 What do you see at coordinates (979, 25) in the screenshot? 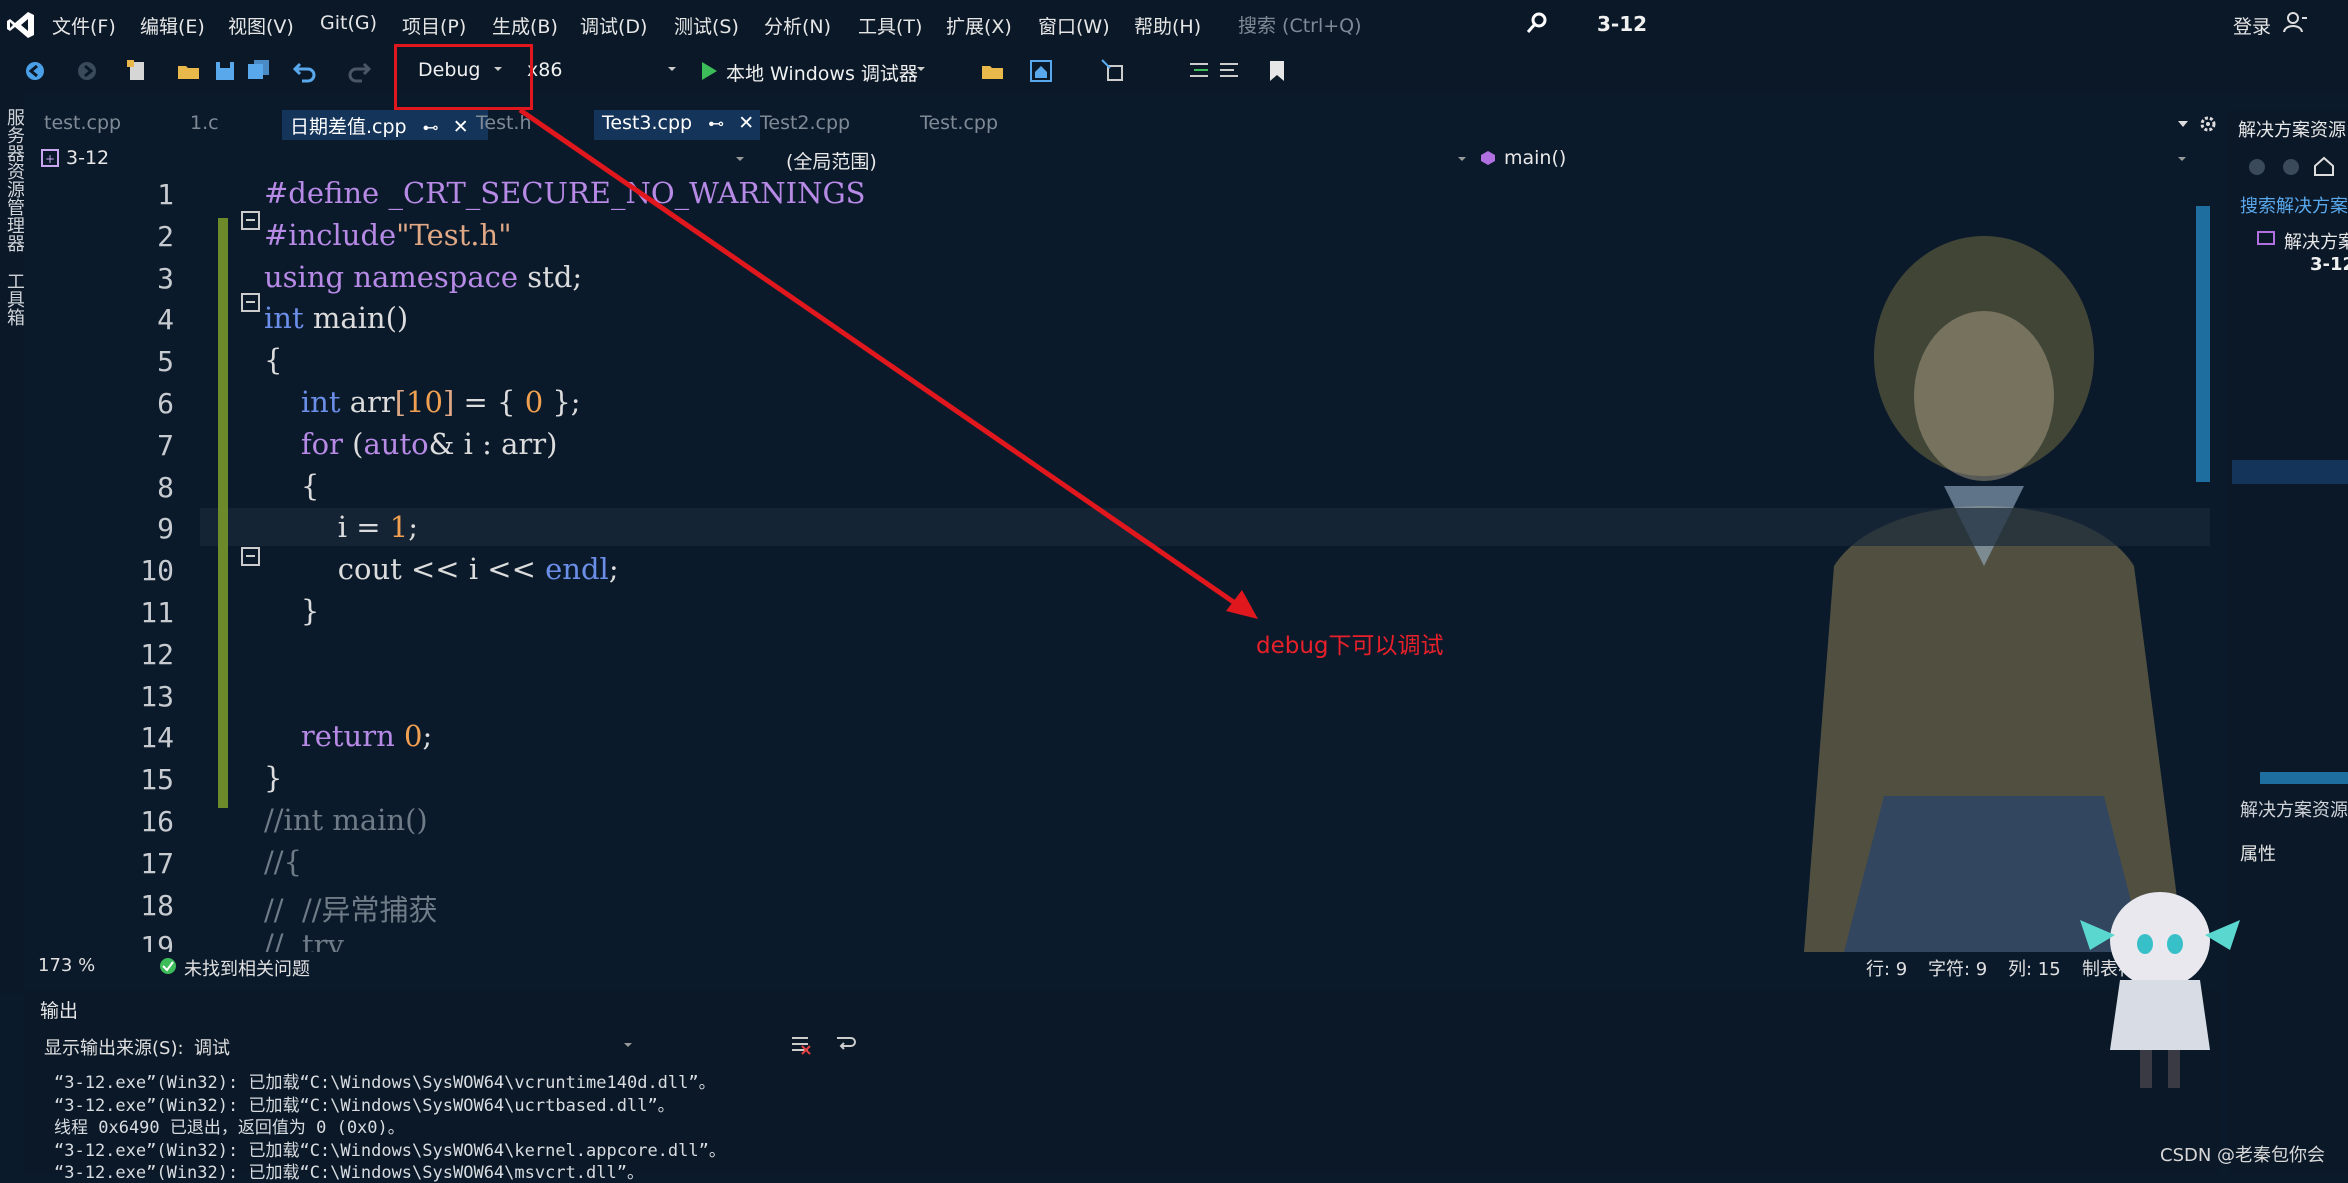
I see `menu-item: 扩展(X)` at bounding box center [979, 25].